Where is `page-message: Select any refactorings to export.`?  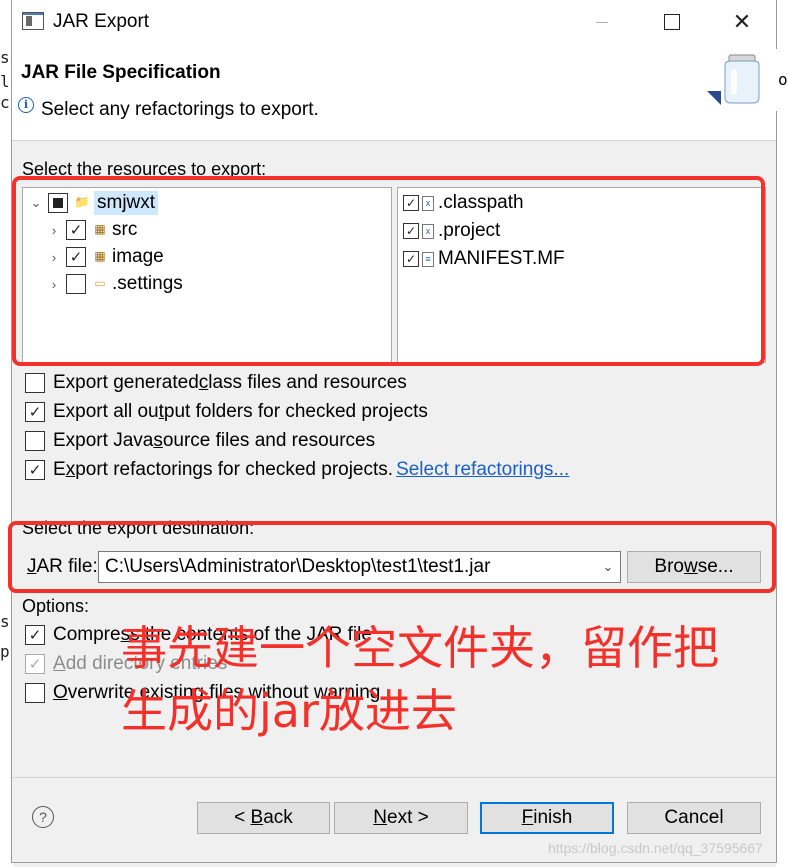 page-message: Select any refactorings to export. is located at coordinates (180, 109).